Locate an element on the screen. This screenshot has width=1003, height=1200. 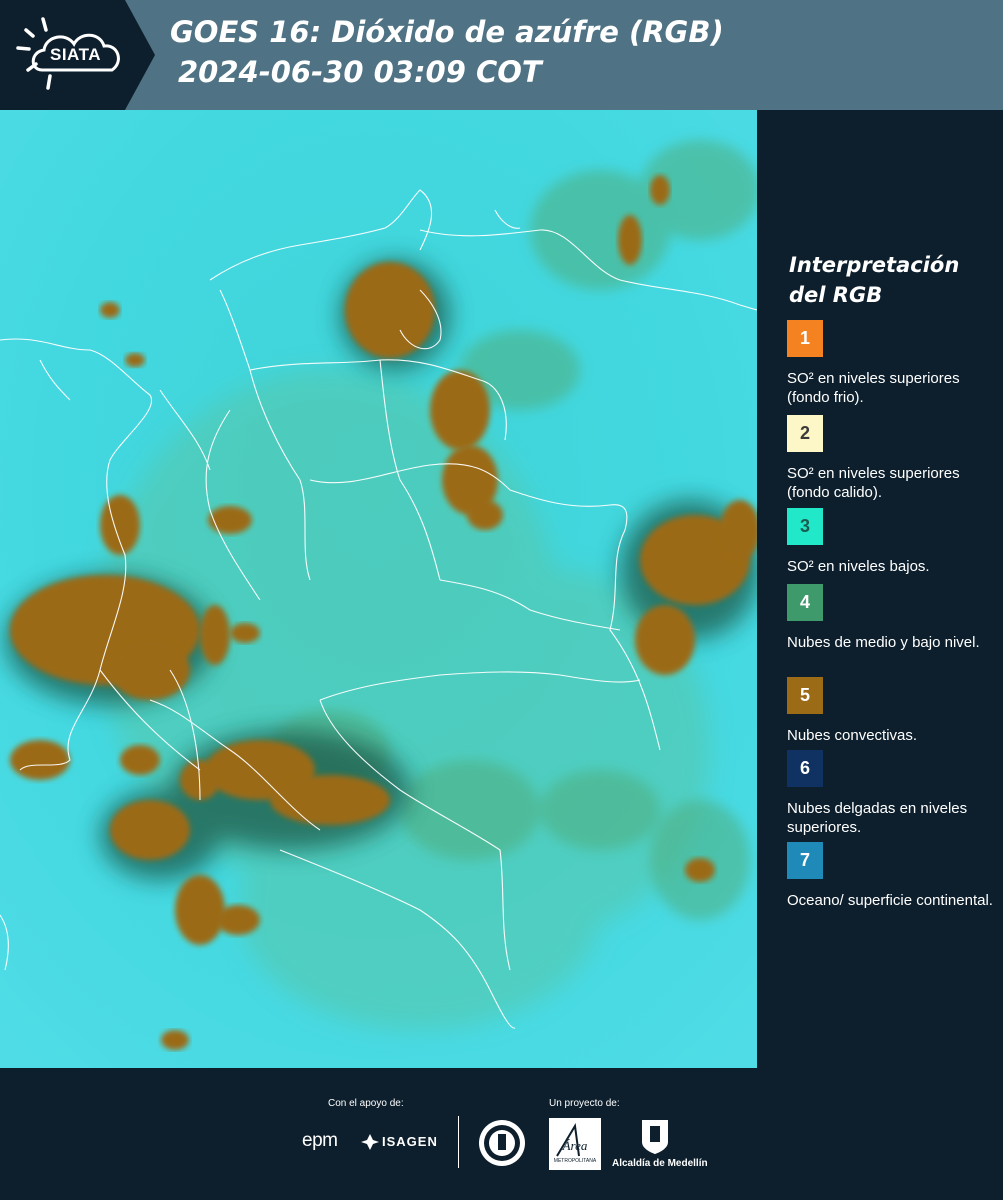
legend-number-3: 3 is located at coordinates (804, 526).